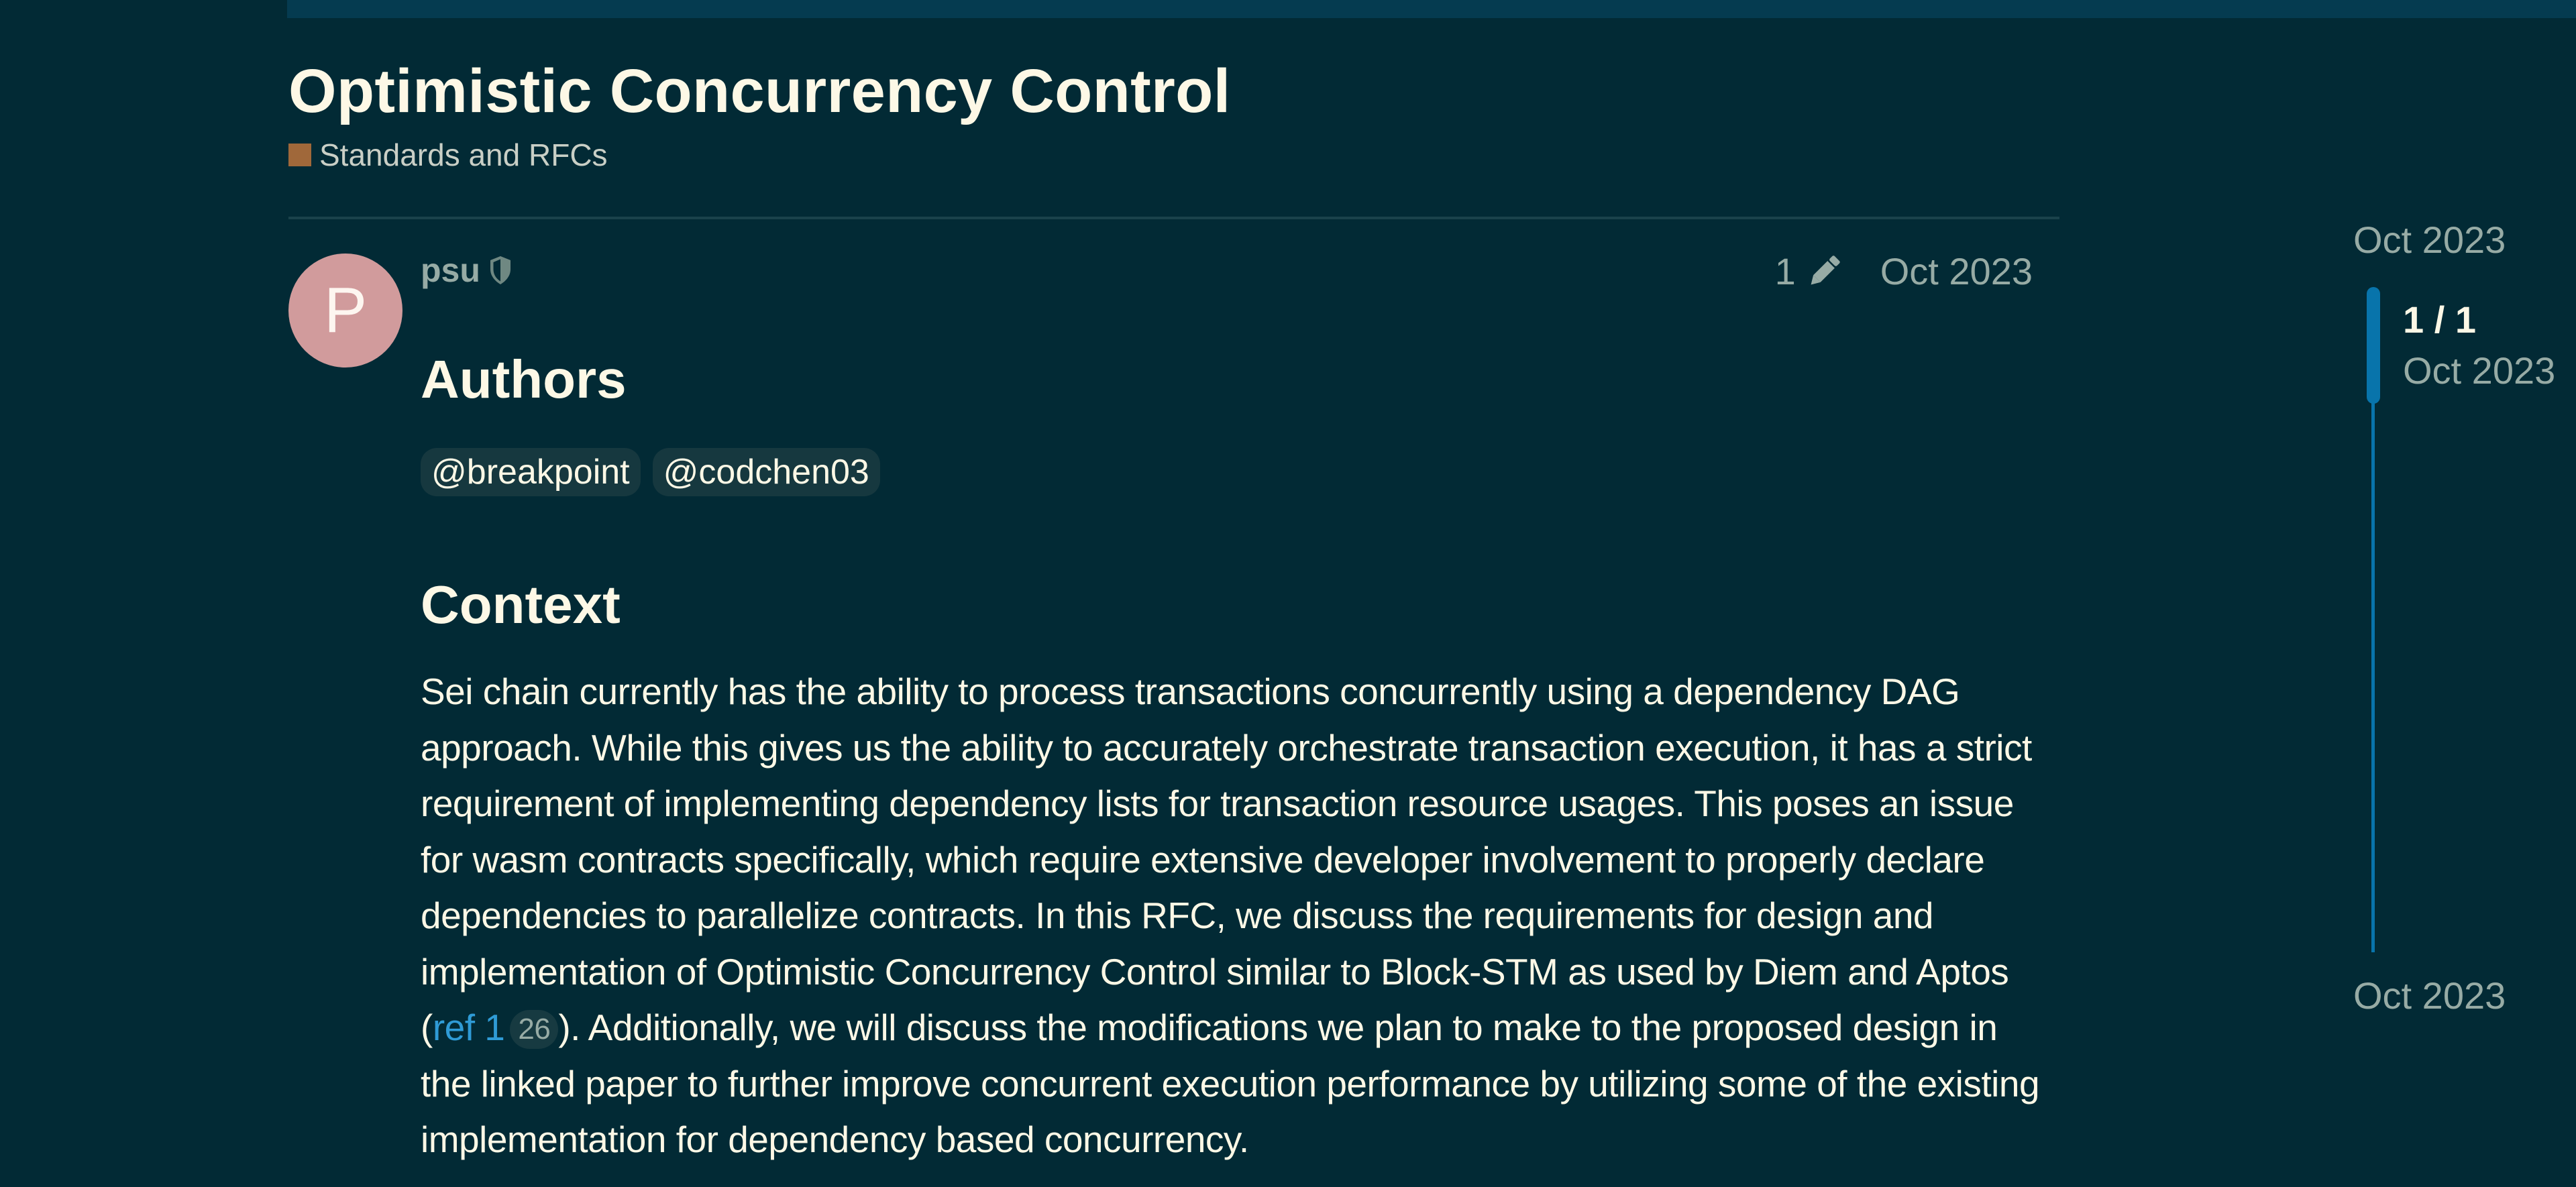 This screenshot has width=2576, height=1187. What do you see at coordinates (766, 472) in the screenshot?
I see `mention-codchen03: @codchen03` at bounding box center [766, 472].